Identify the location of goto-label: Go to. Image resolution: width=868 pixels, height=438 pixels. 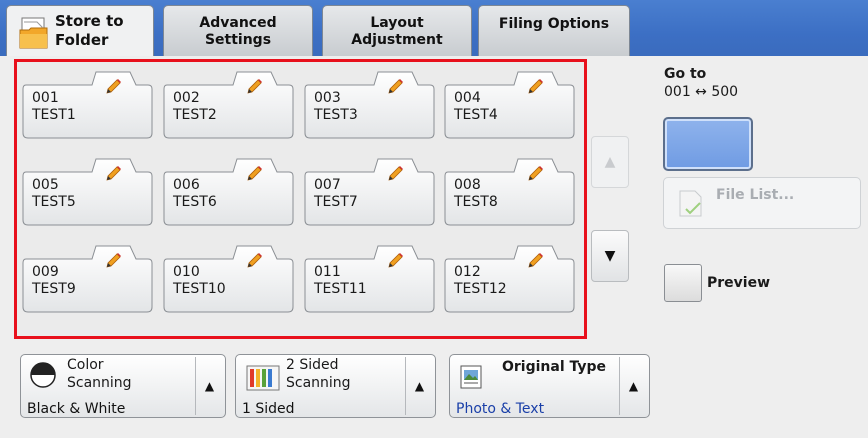
(685, 74).